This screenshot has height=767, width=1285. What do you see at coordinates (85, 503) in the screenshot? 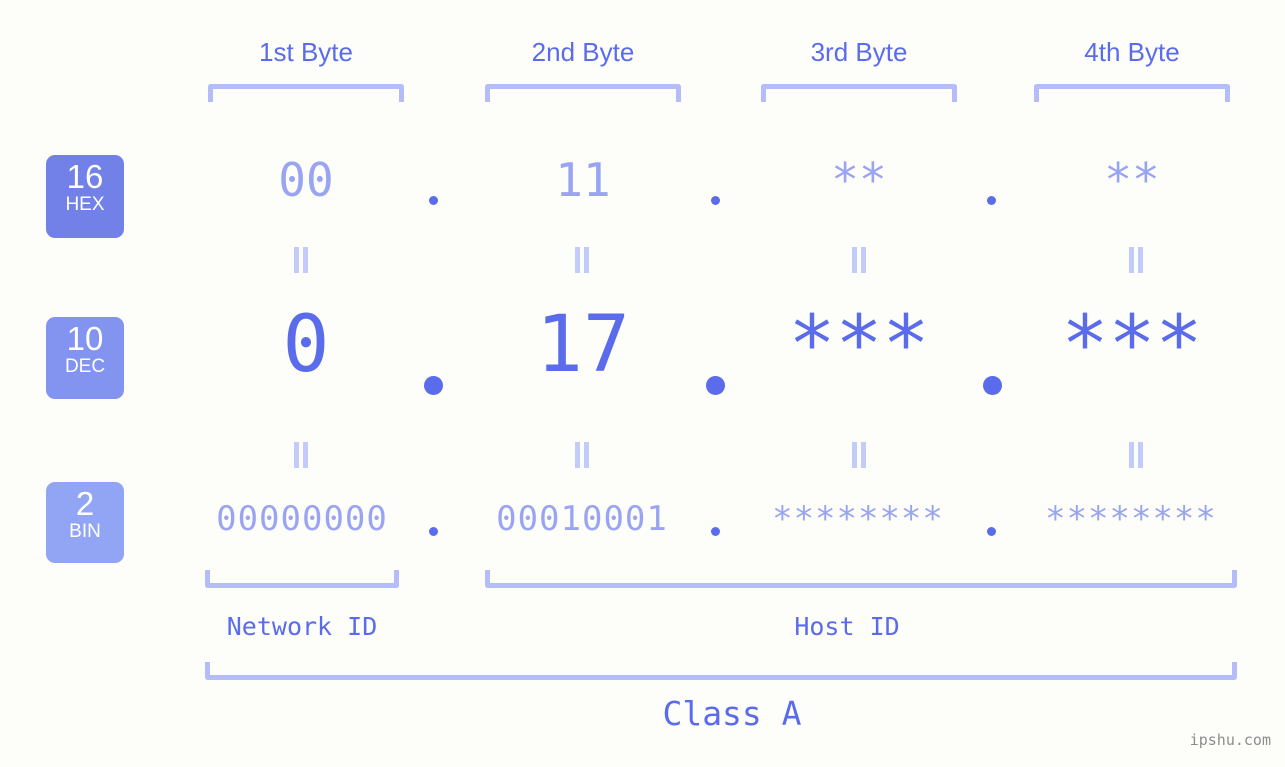
I see `base-badge-bin-number: 2` at bounding box center [85, 503].